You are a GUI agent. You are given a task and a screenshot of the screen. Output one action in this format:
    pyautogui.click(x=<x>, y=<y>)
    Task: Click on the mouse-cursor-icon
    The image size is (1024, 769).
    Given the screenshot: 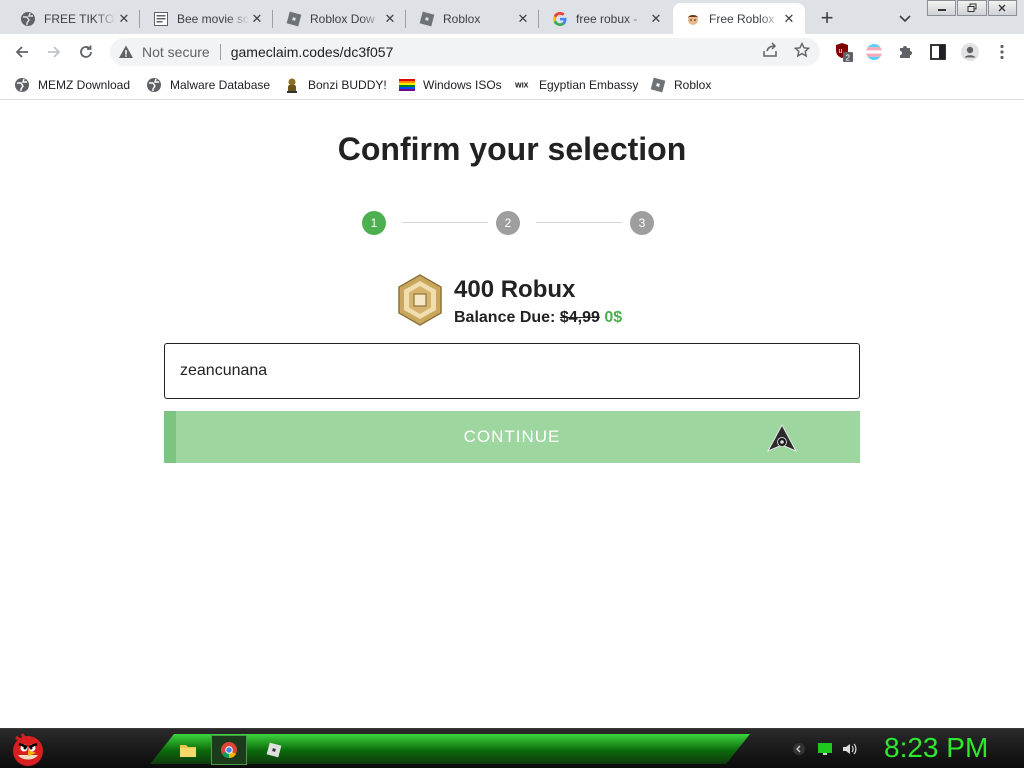 What is the action you would take?
    pyautogui.click(x=782, y=438)
    